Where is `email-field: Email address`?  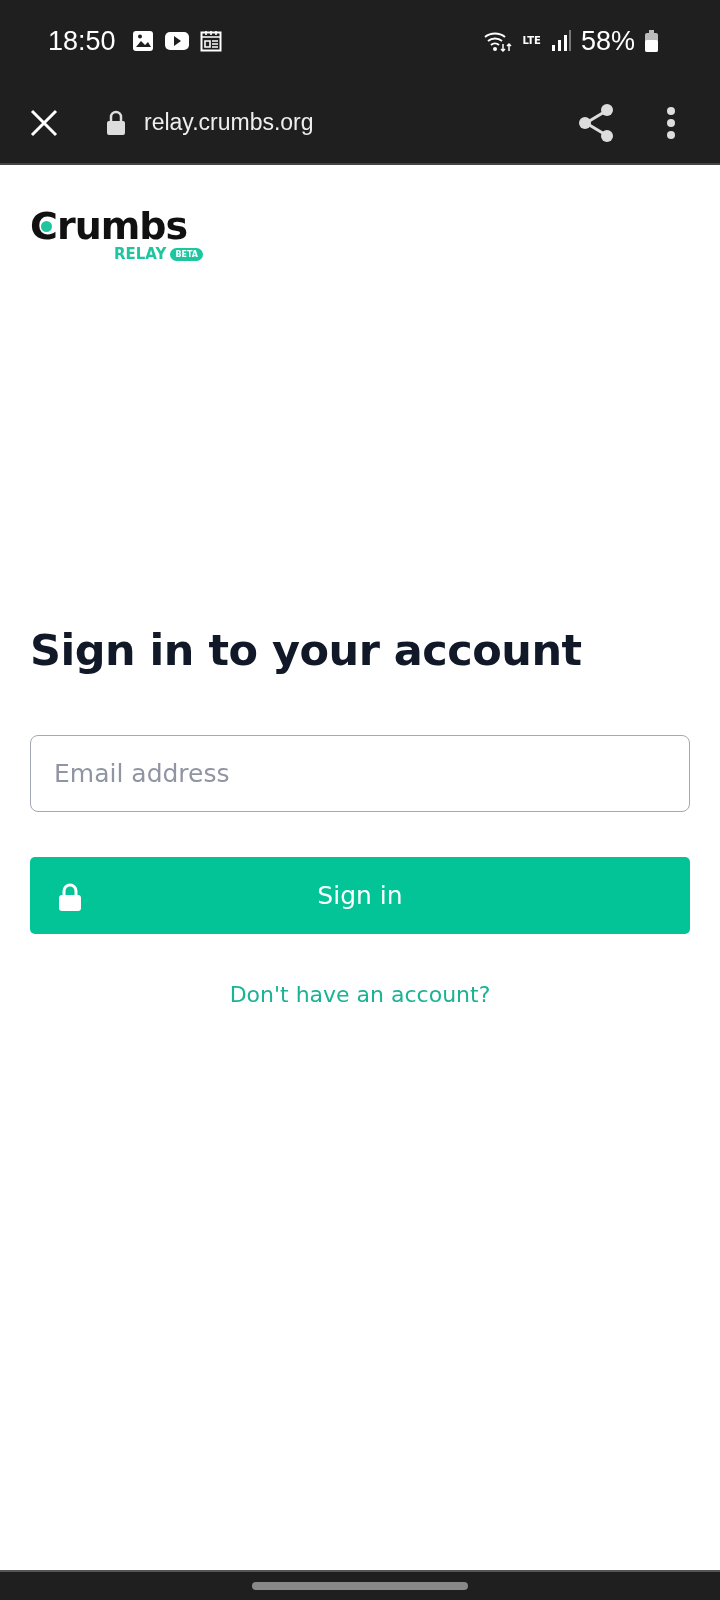
email-field: Email address is located at coordinates (360, 773).